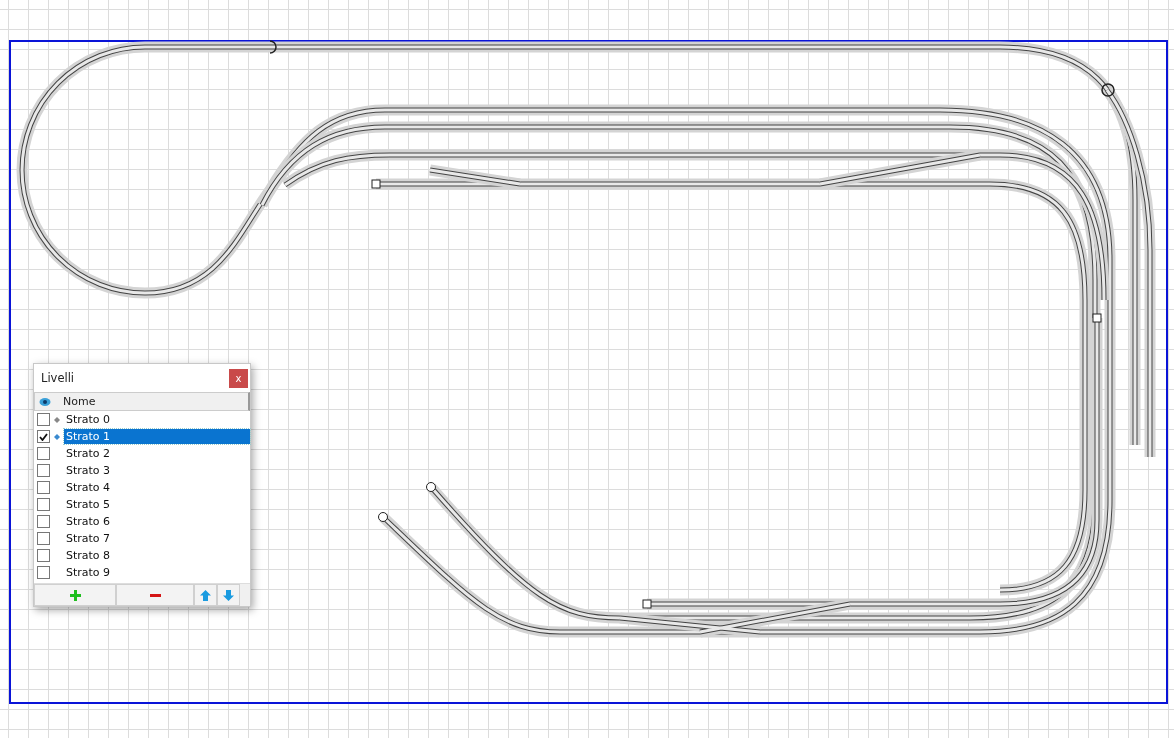 The image size is (1174, 738). What do you see at coordinates (157, 572) in the screenshot?
I see `layer-name: Strato 9` at bounding box center [157, 572].